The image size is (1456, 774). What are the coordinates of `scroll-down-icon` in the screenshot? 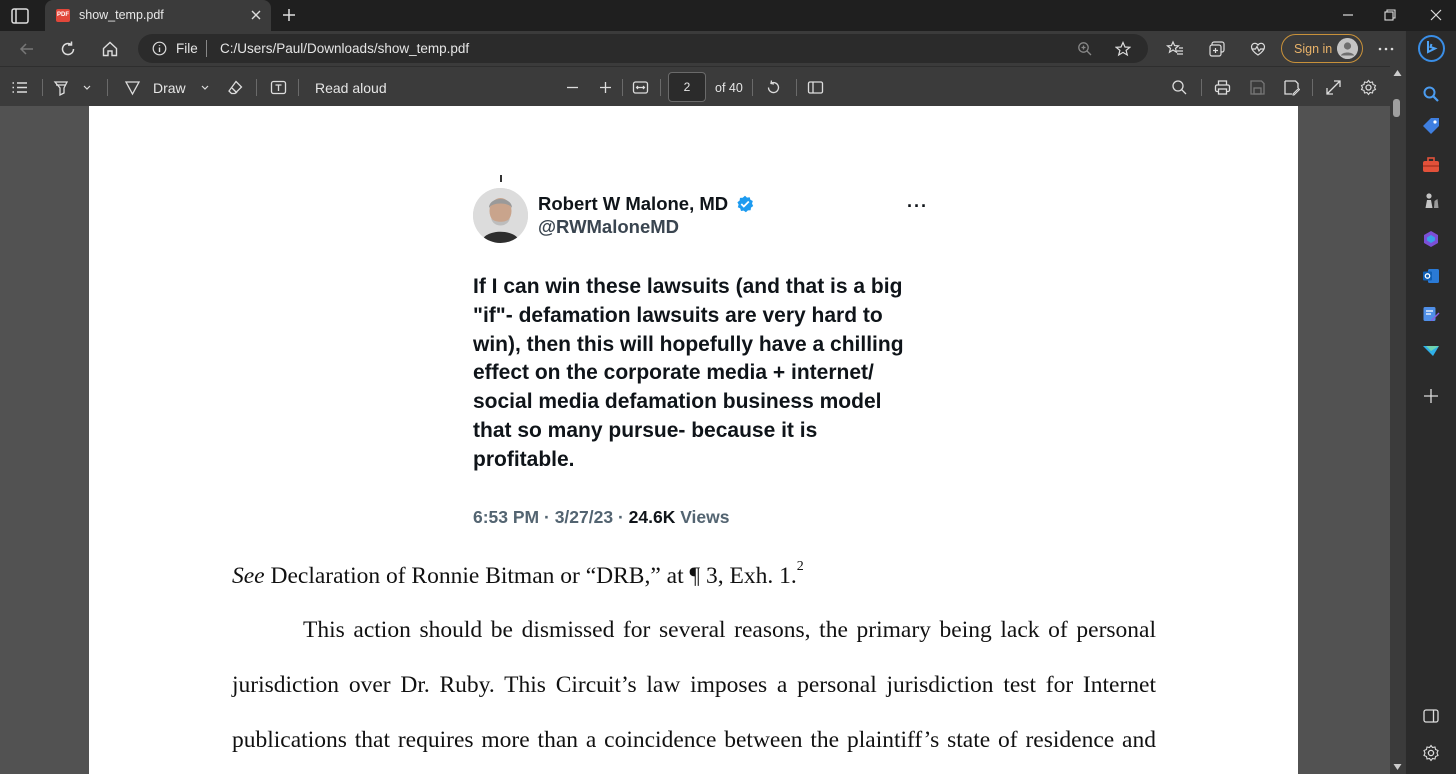 It's located at (1397, 767).